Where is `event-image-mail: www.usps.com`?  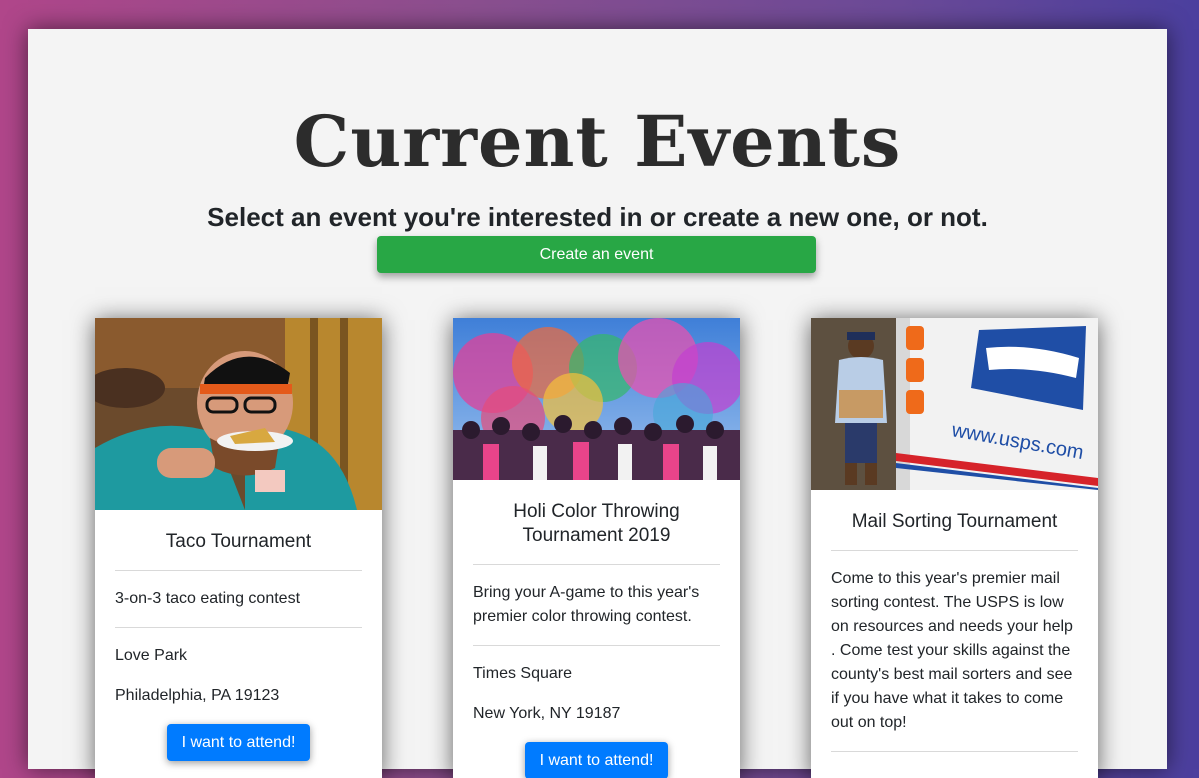 event-image-mail: www.usps.com is located at coordinates (954, 404).